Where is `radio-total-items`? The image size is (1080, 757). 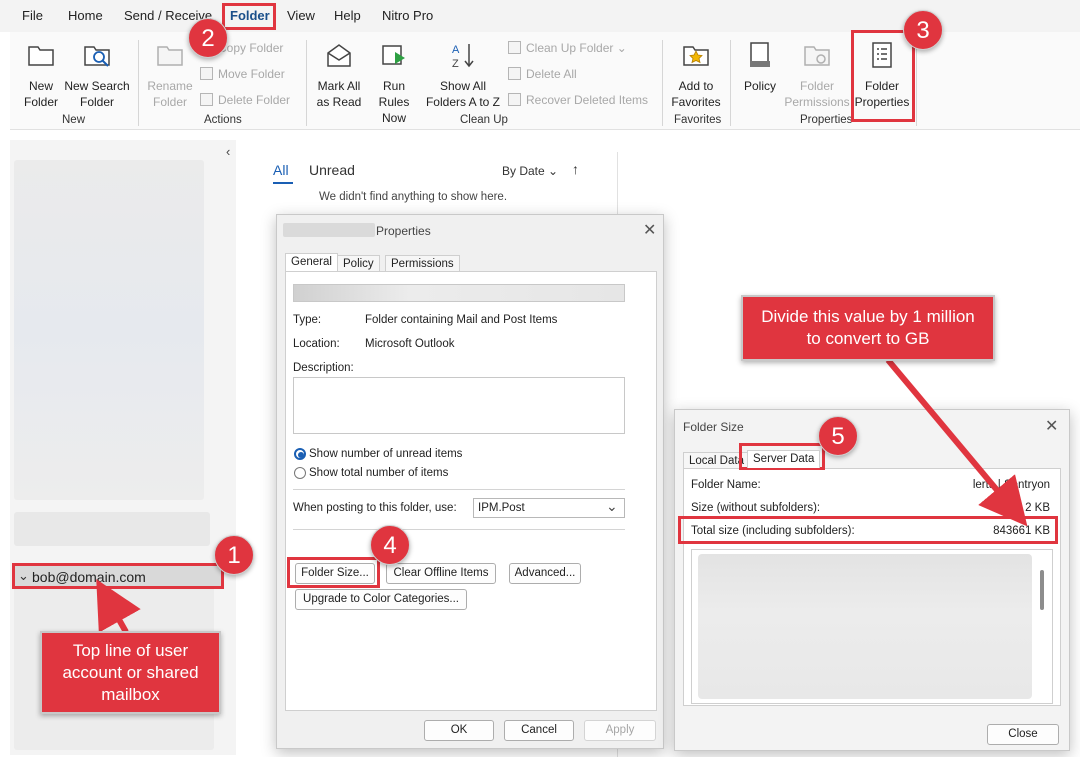 radio-total-items is located at coordinates (300, 473).